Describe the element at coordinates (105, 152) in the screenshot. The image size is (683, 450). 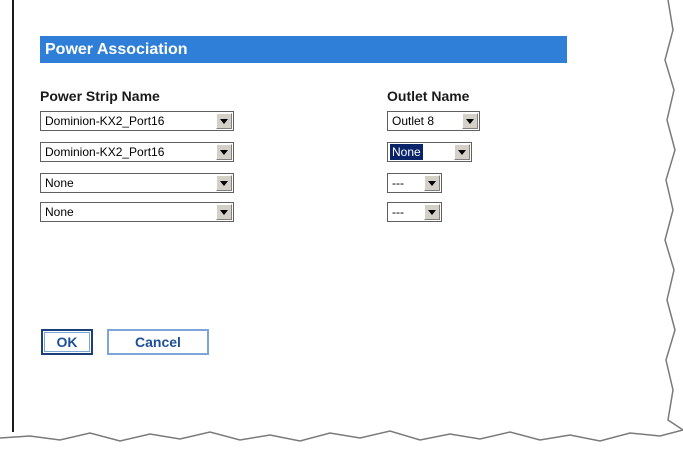
I see `power-strip-value-2: Dominion-KX2_Port16` at that location.